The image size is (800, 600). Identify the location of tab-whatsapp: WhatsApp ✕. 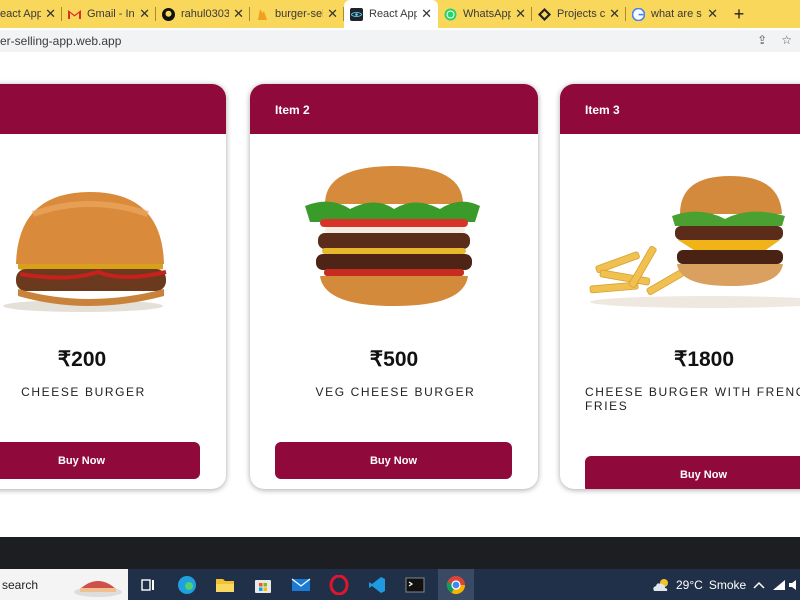
(485, 14).